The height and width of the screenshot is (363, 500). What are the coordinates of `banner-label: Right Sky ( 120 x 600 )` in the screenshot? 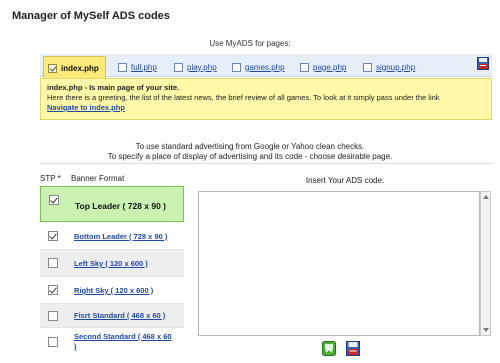 It's located at (113, 291).